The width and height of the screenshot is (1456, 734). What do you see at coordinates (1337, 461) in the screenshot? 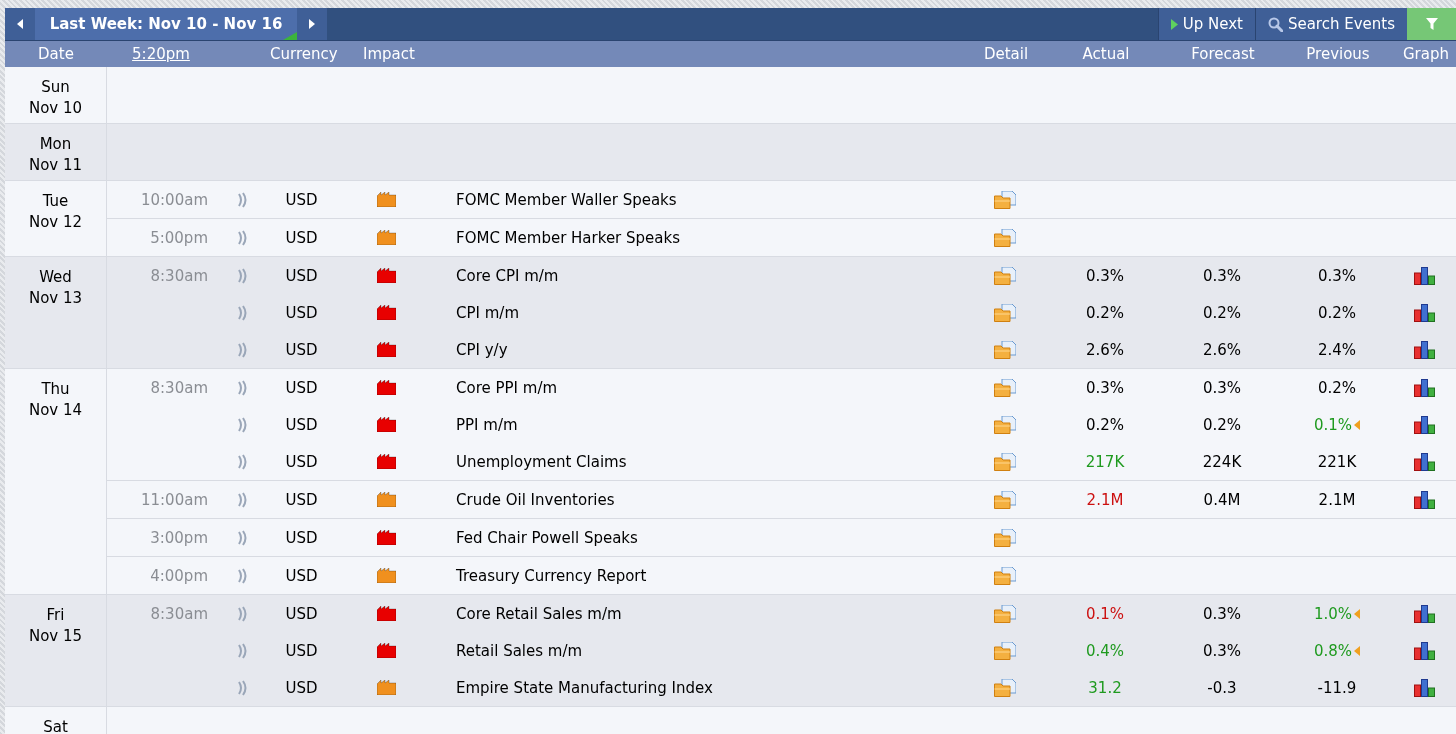
I see `previous-value: 221K` at bounding box center [1337, 461].